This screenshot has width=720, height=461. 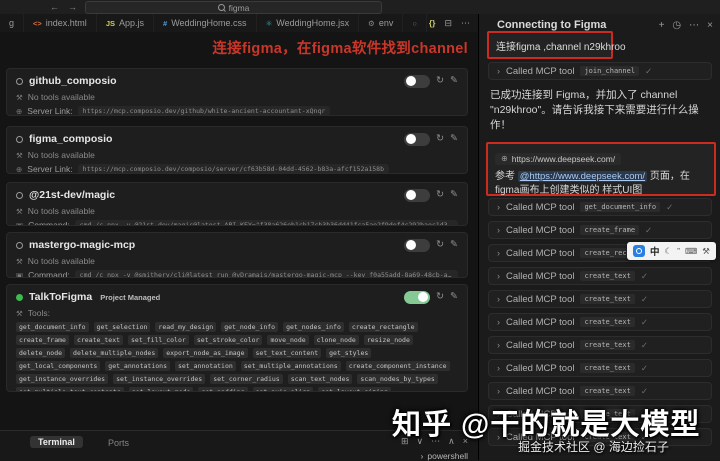 I want to click on titlebar: ← → figma, so click(x=360, y=7).